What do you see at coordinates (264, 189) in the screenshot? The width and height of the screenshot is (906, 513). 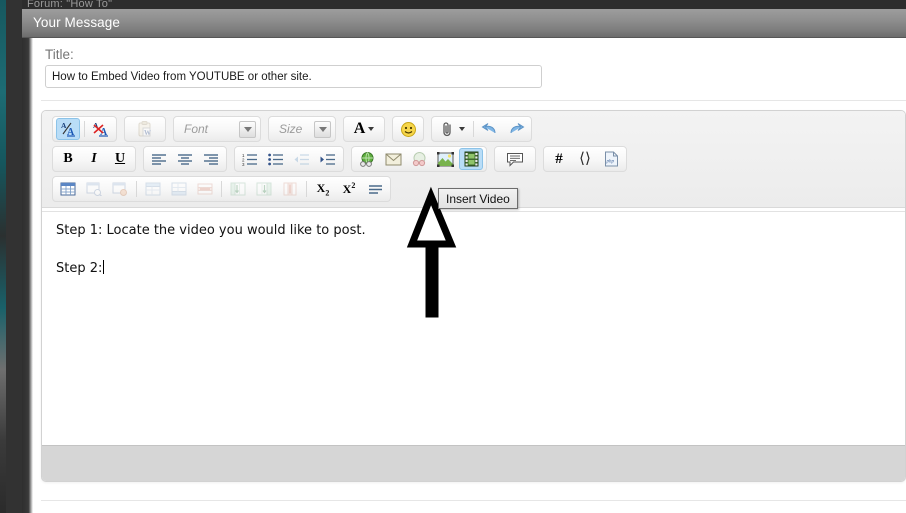 I see `insert-column-after-icon` at bounding box center [264, 189].